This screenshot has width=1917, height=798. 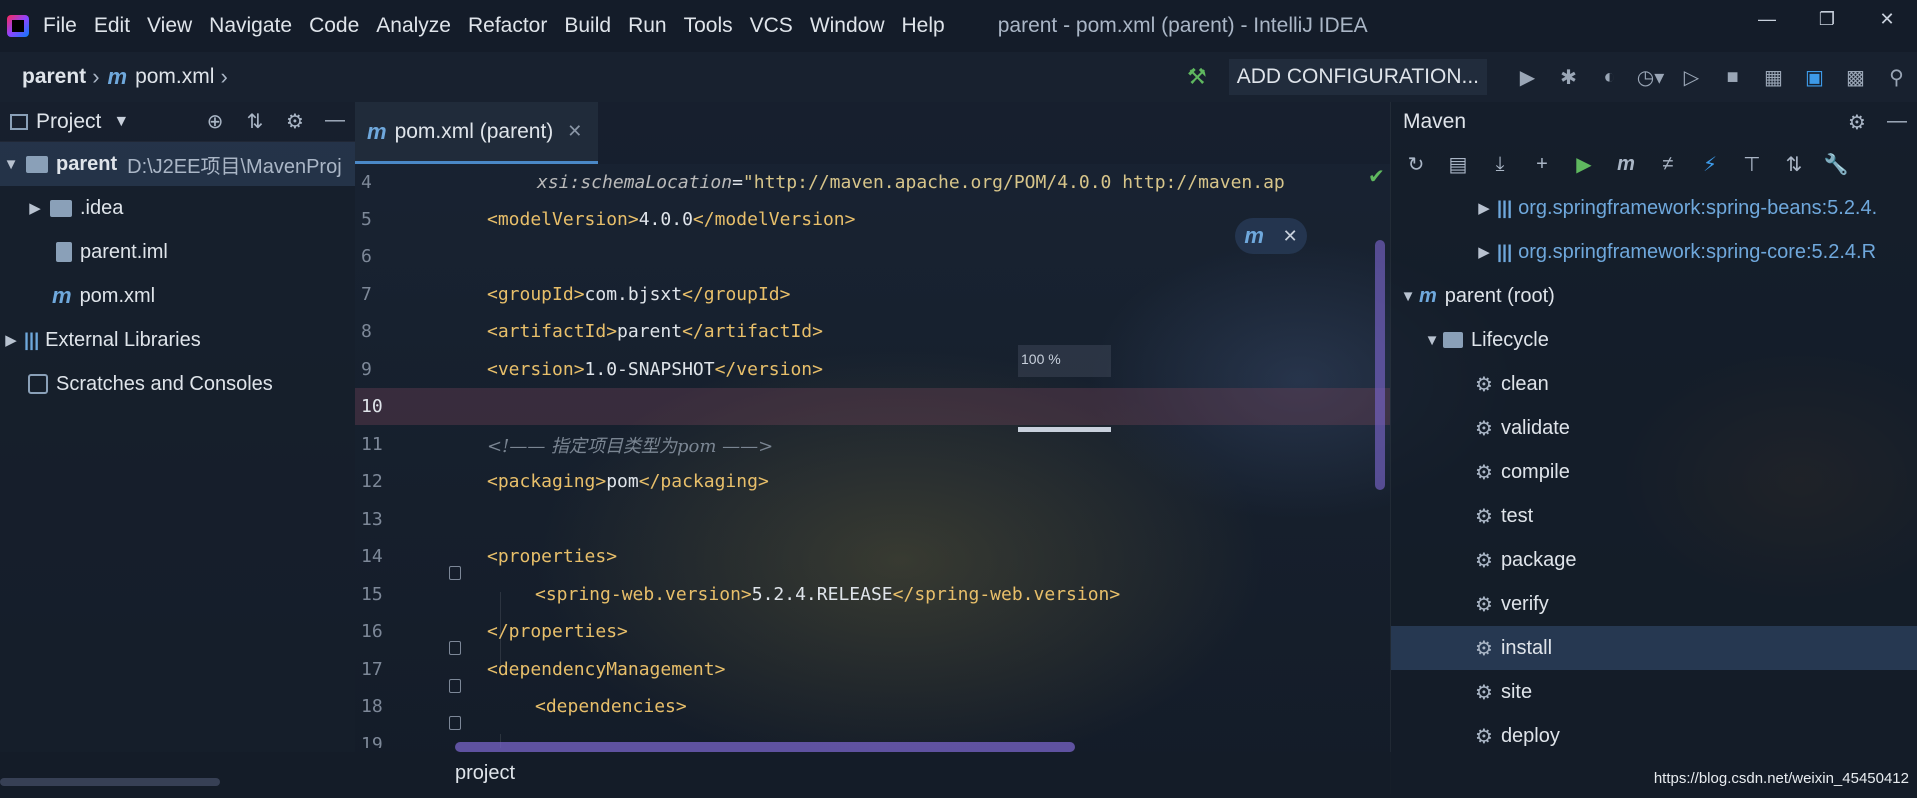 What do you see at coordinates (872, 256) in the screenshot?
I see `code-line: 6` at bounding box center [872, 256].